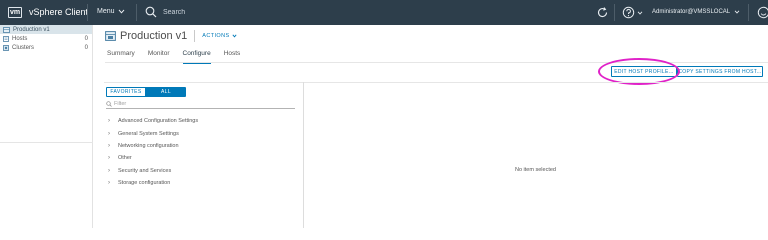  What do you see at coordinates (58, 12) in the screenshot?
I see `app-title: vSphere Client` at bounding box center [58, 12].